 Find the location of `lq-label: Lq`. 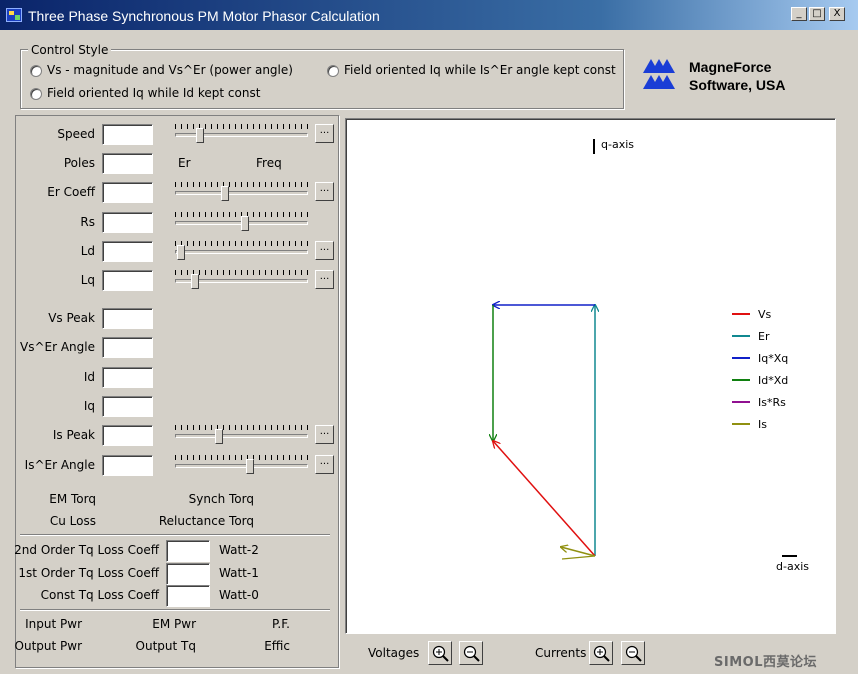

lq-label: Lq is located at coordinates (87, 280).